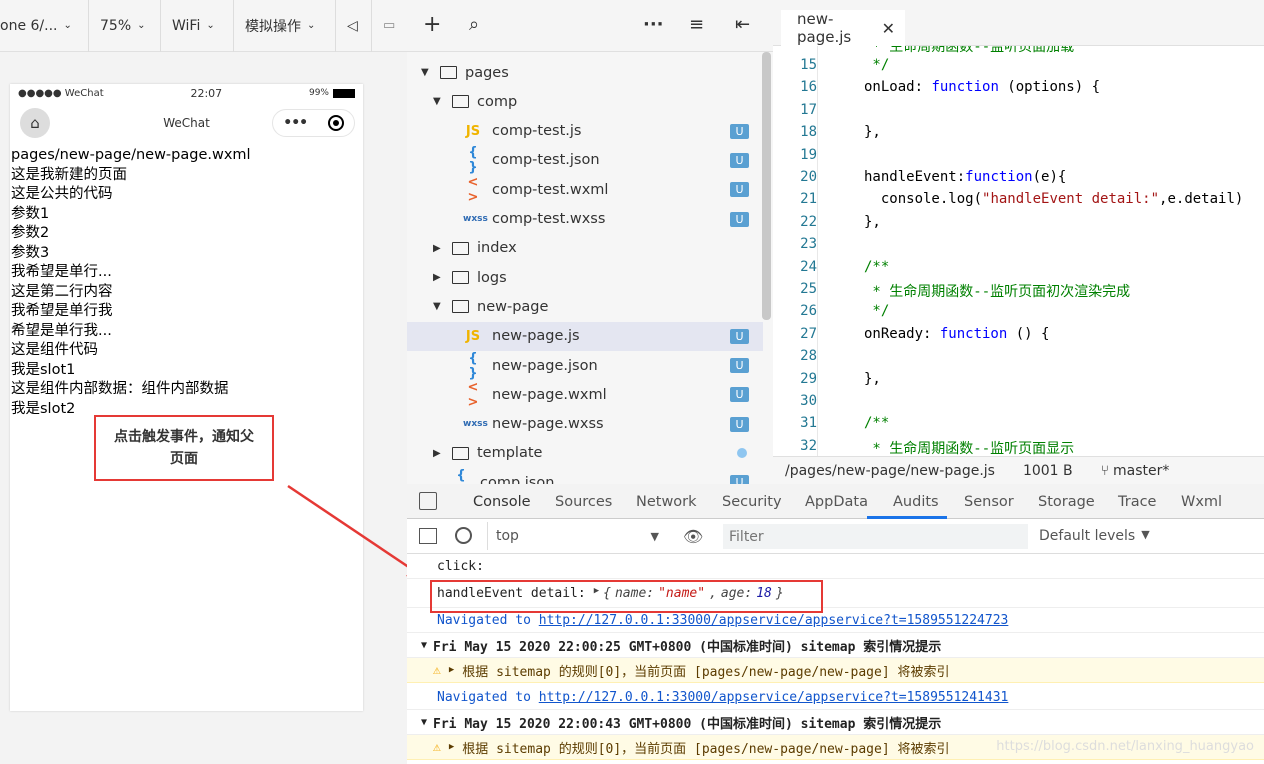 This screenshot has width=1264, height=764. Describe the element at coordinates (808, 333) in the screenshot. I see `line-number: 27` at that location.